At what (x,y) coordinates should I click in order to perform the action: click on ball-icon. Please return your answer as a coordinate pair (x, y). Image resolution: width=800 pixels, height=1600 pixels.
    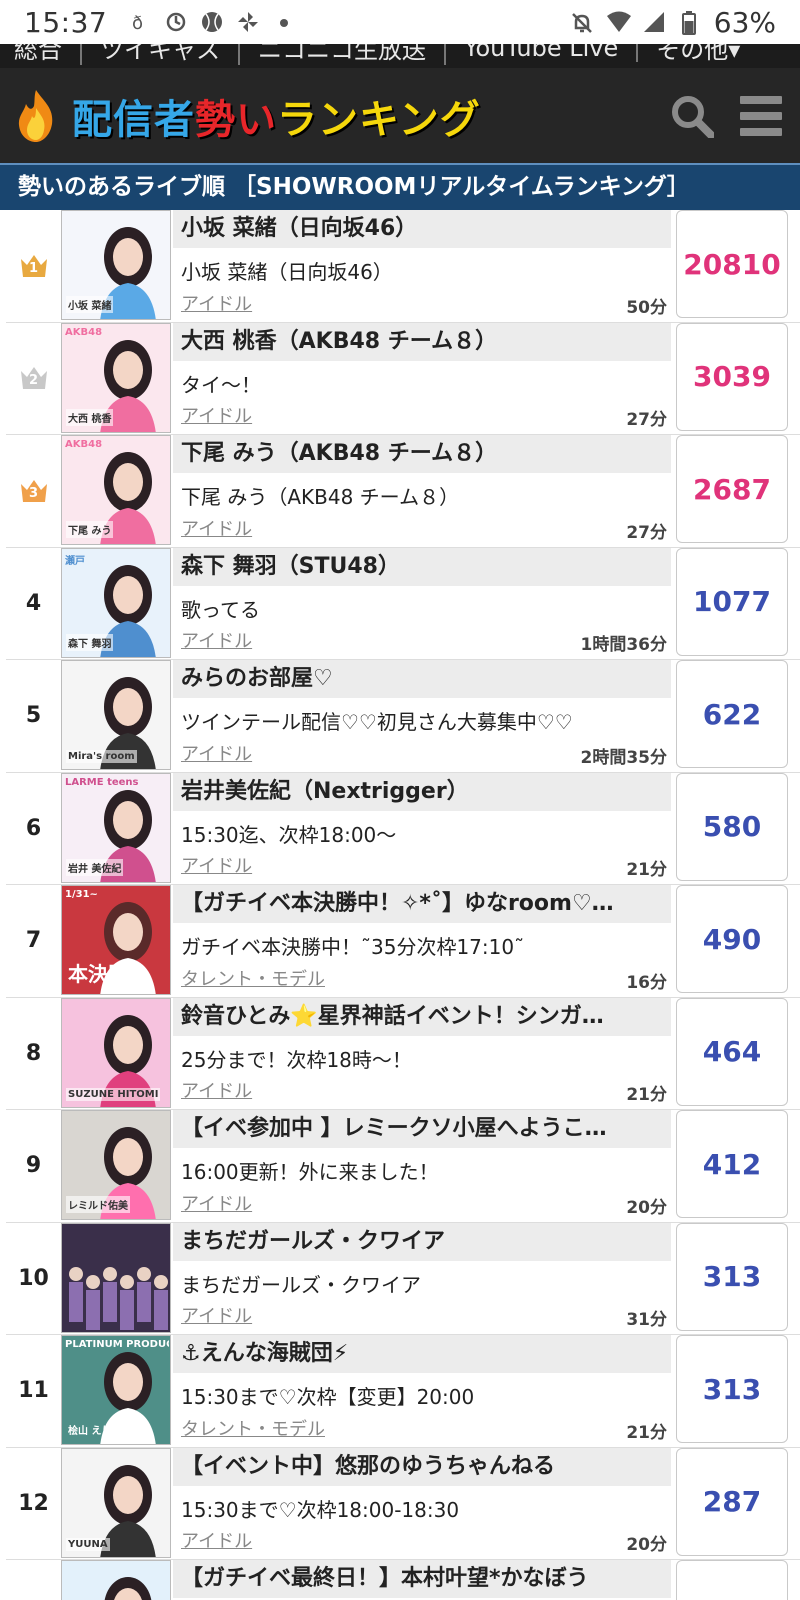
    Looking at the image, I should click on (212, 22).